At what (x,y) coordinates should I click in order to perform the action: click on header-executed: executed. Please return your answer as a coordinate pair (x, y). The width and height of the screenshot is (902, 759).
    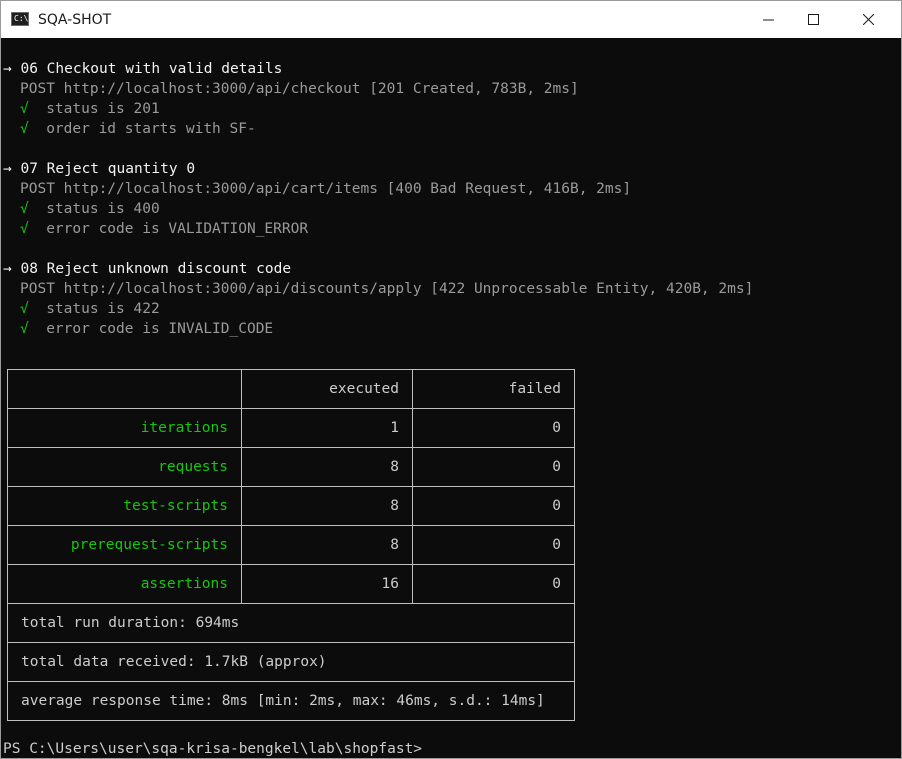
    Looking at the image, I should click on (327, 389).